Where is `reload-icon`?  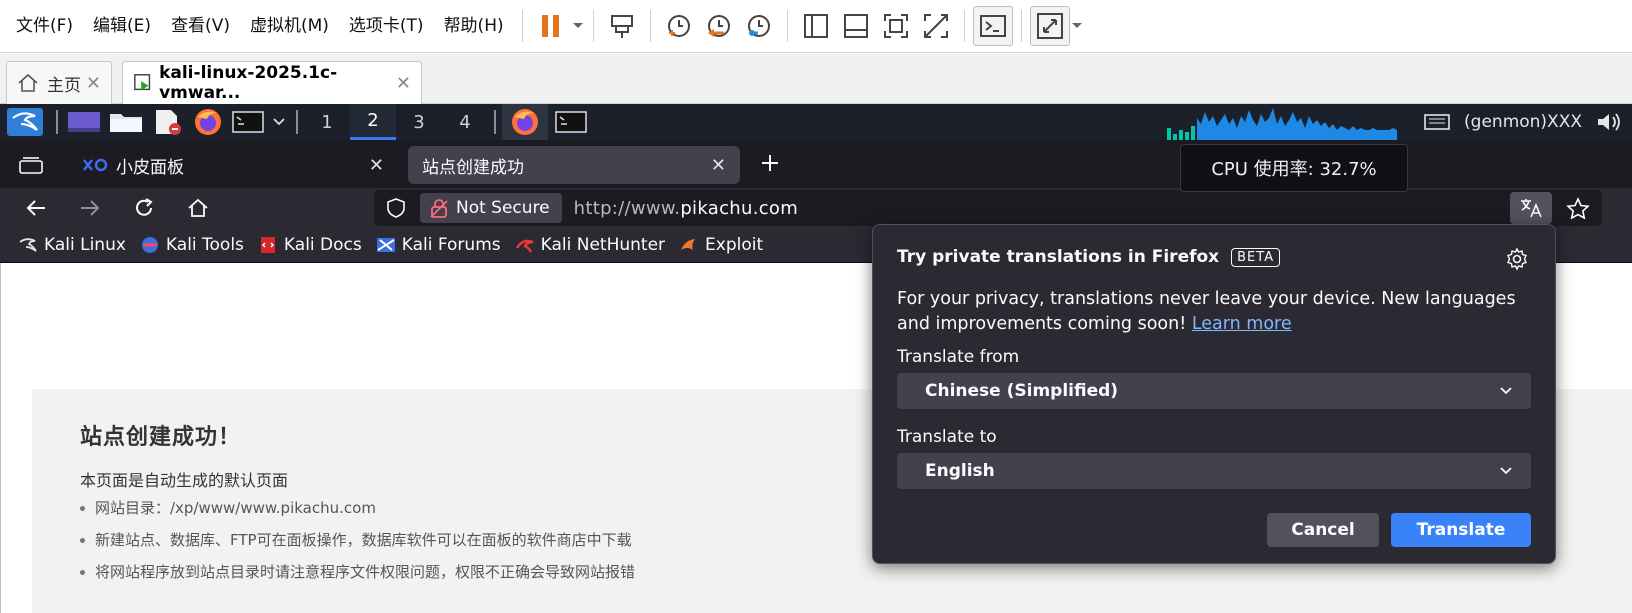 reload-icon is located at coordinates (144, 207).